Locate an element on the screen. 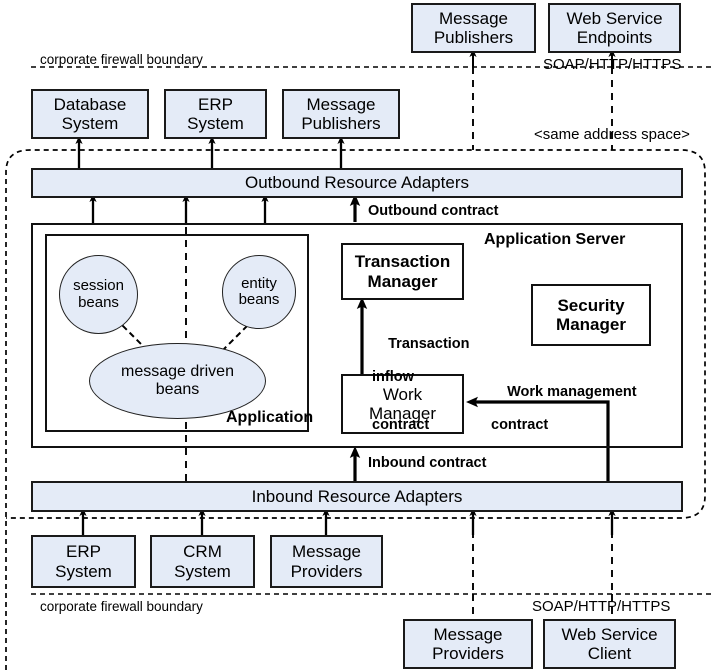  external-box-message-publishers-top: Message Publishers is located at coordinates (473, 28).